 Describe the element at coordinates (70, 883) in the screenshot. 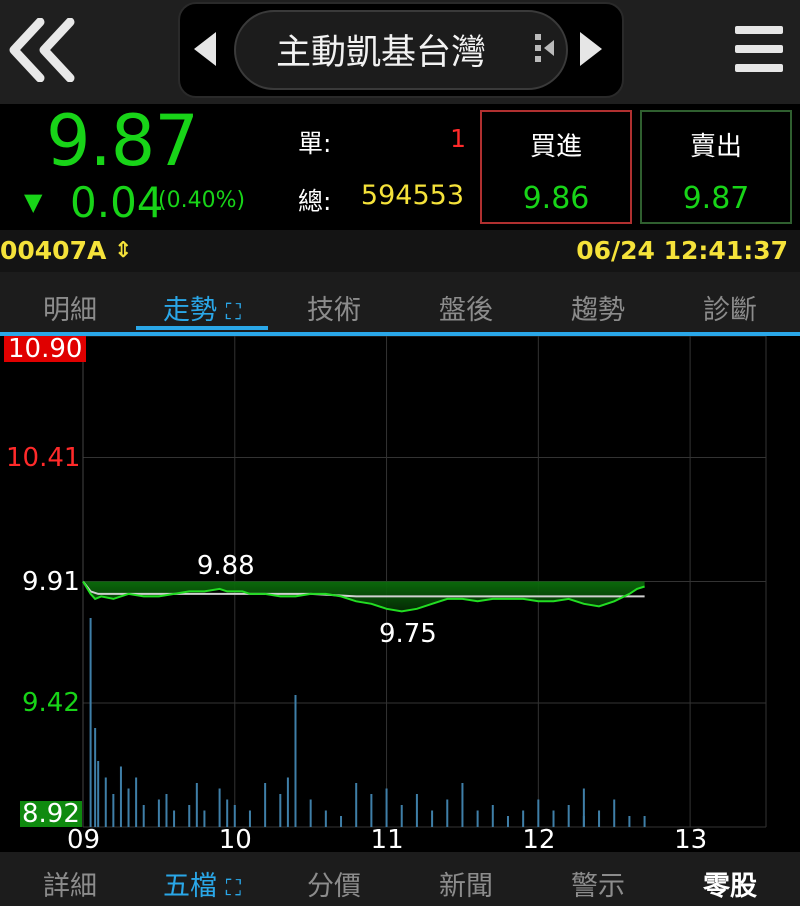

I see `tab-detail: 詳細` at that location.